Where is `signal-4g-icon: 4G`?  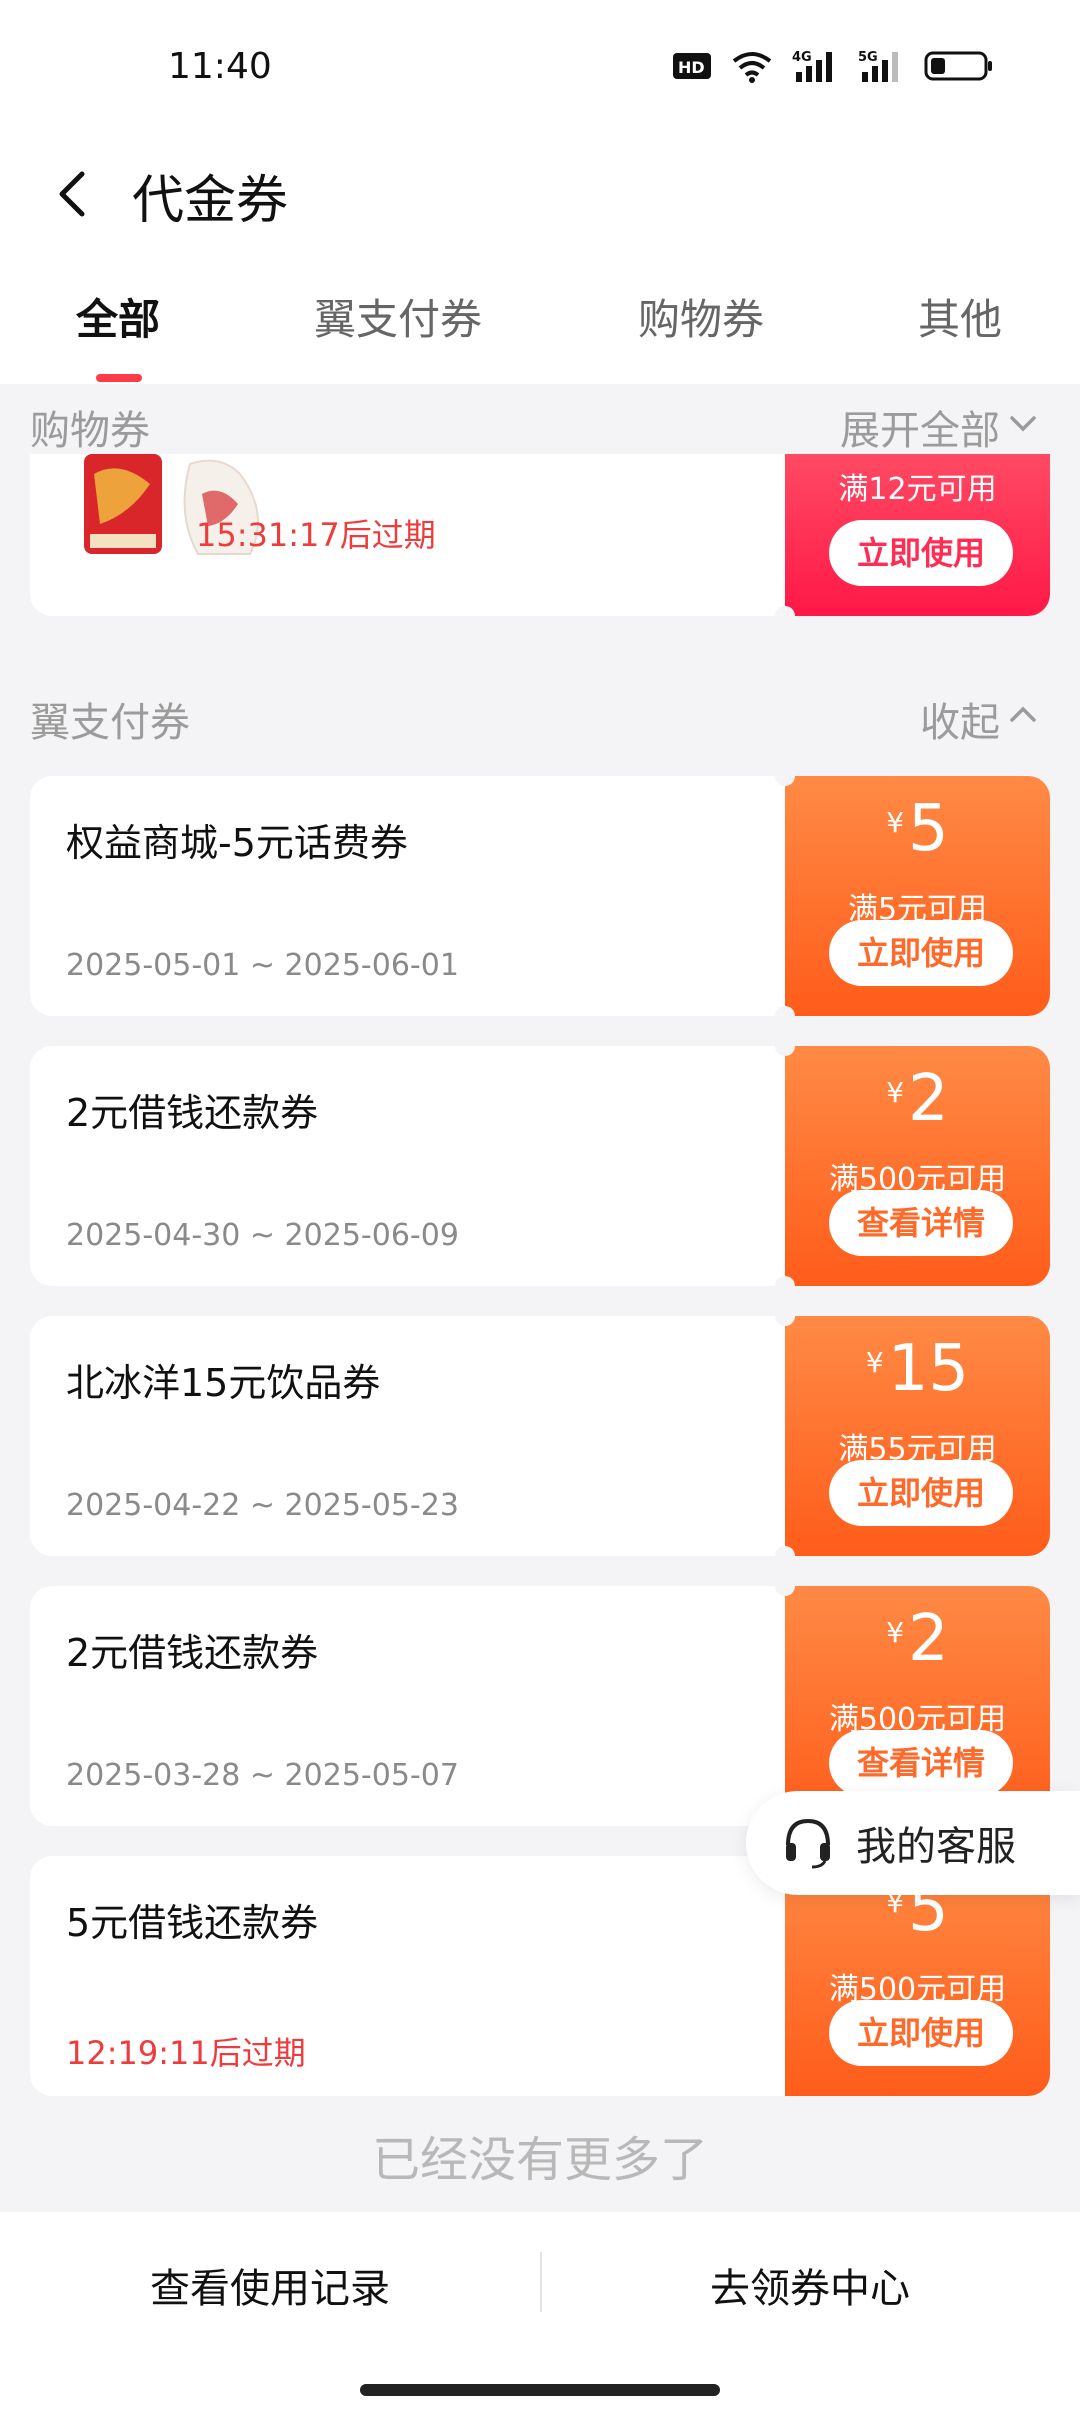
signal-4g-icon: 4G is located at coordinates (816, 66).